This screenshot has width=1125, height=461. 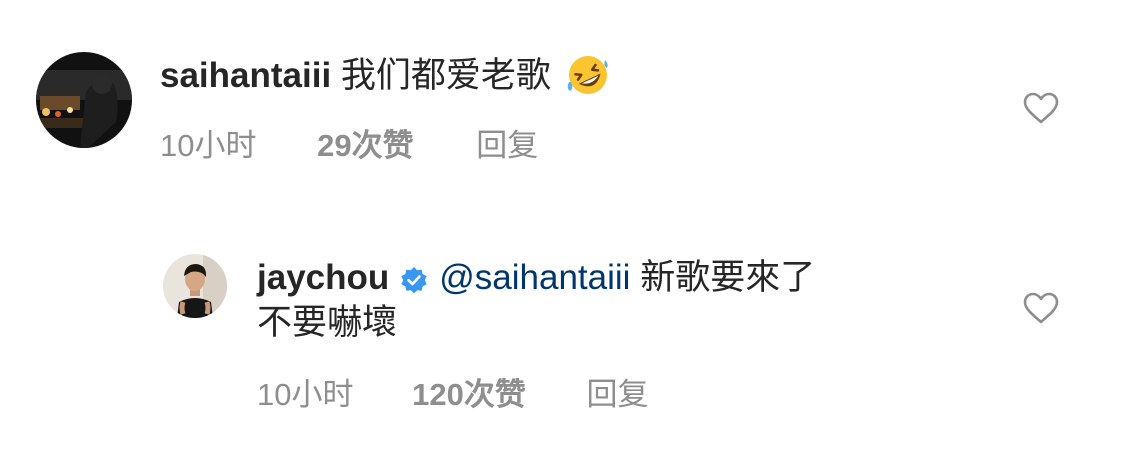 I want to click on comment-meta: 10小时 120次赞 回复, so click(x=452, y=395).